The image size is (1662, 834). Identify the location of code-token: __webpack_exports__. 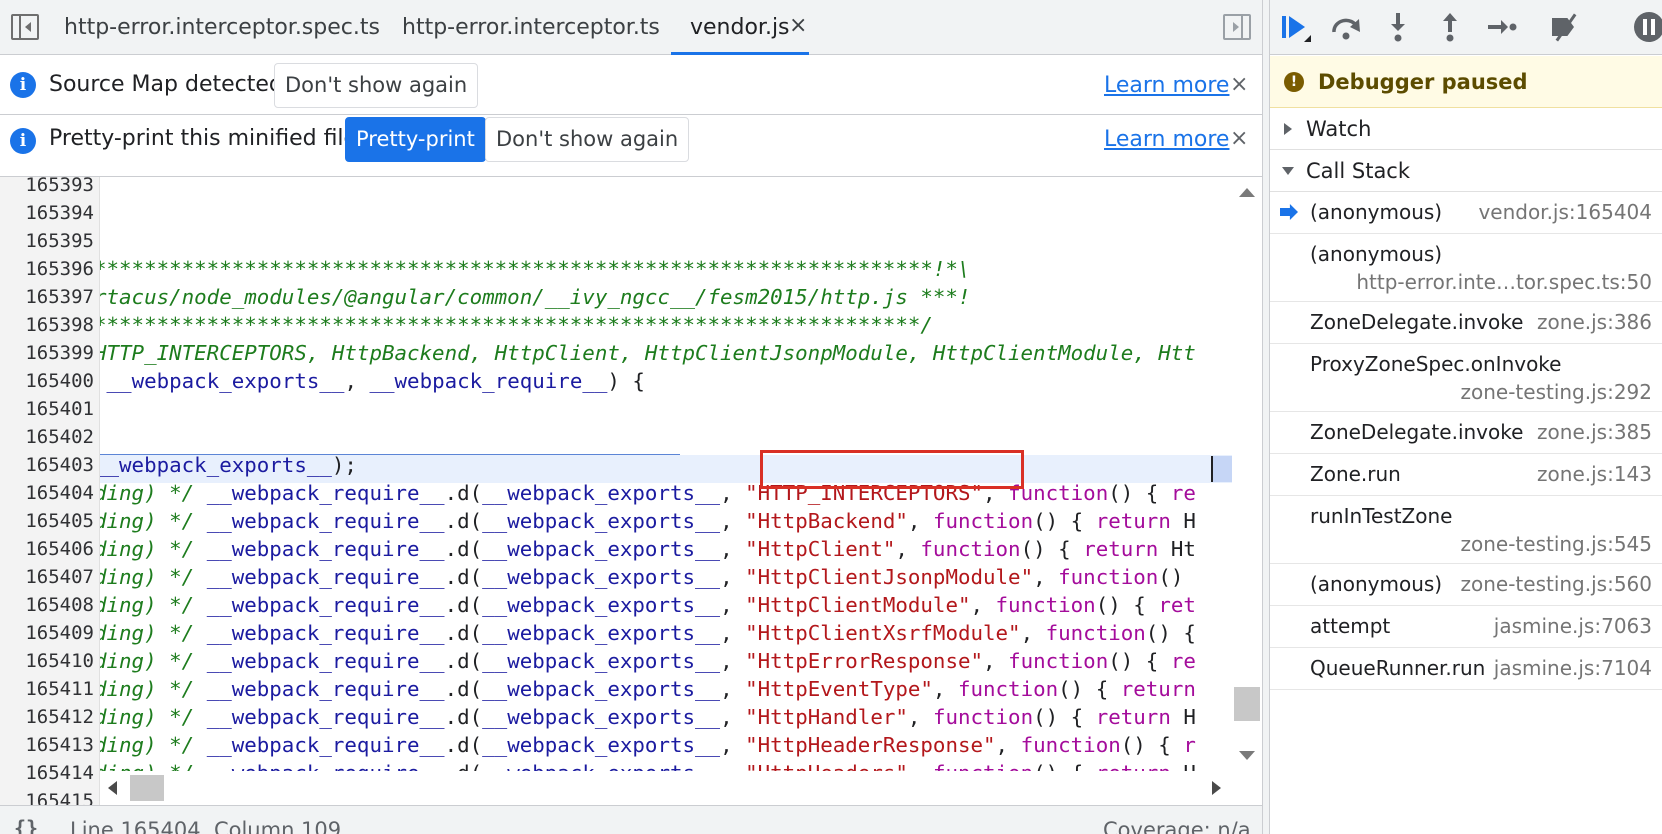
(601, 661).